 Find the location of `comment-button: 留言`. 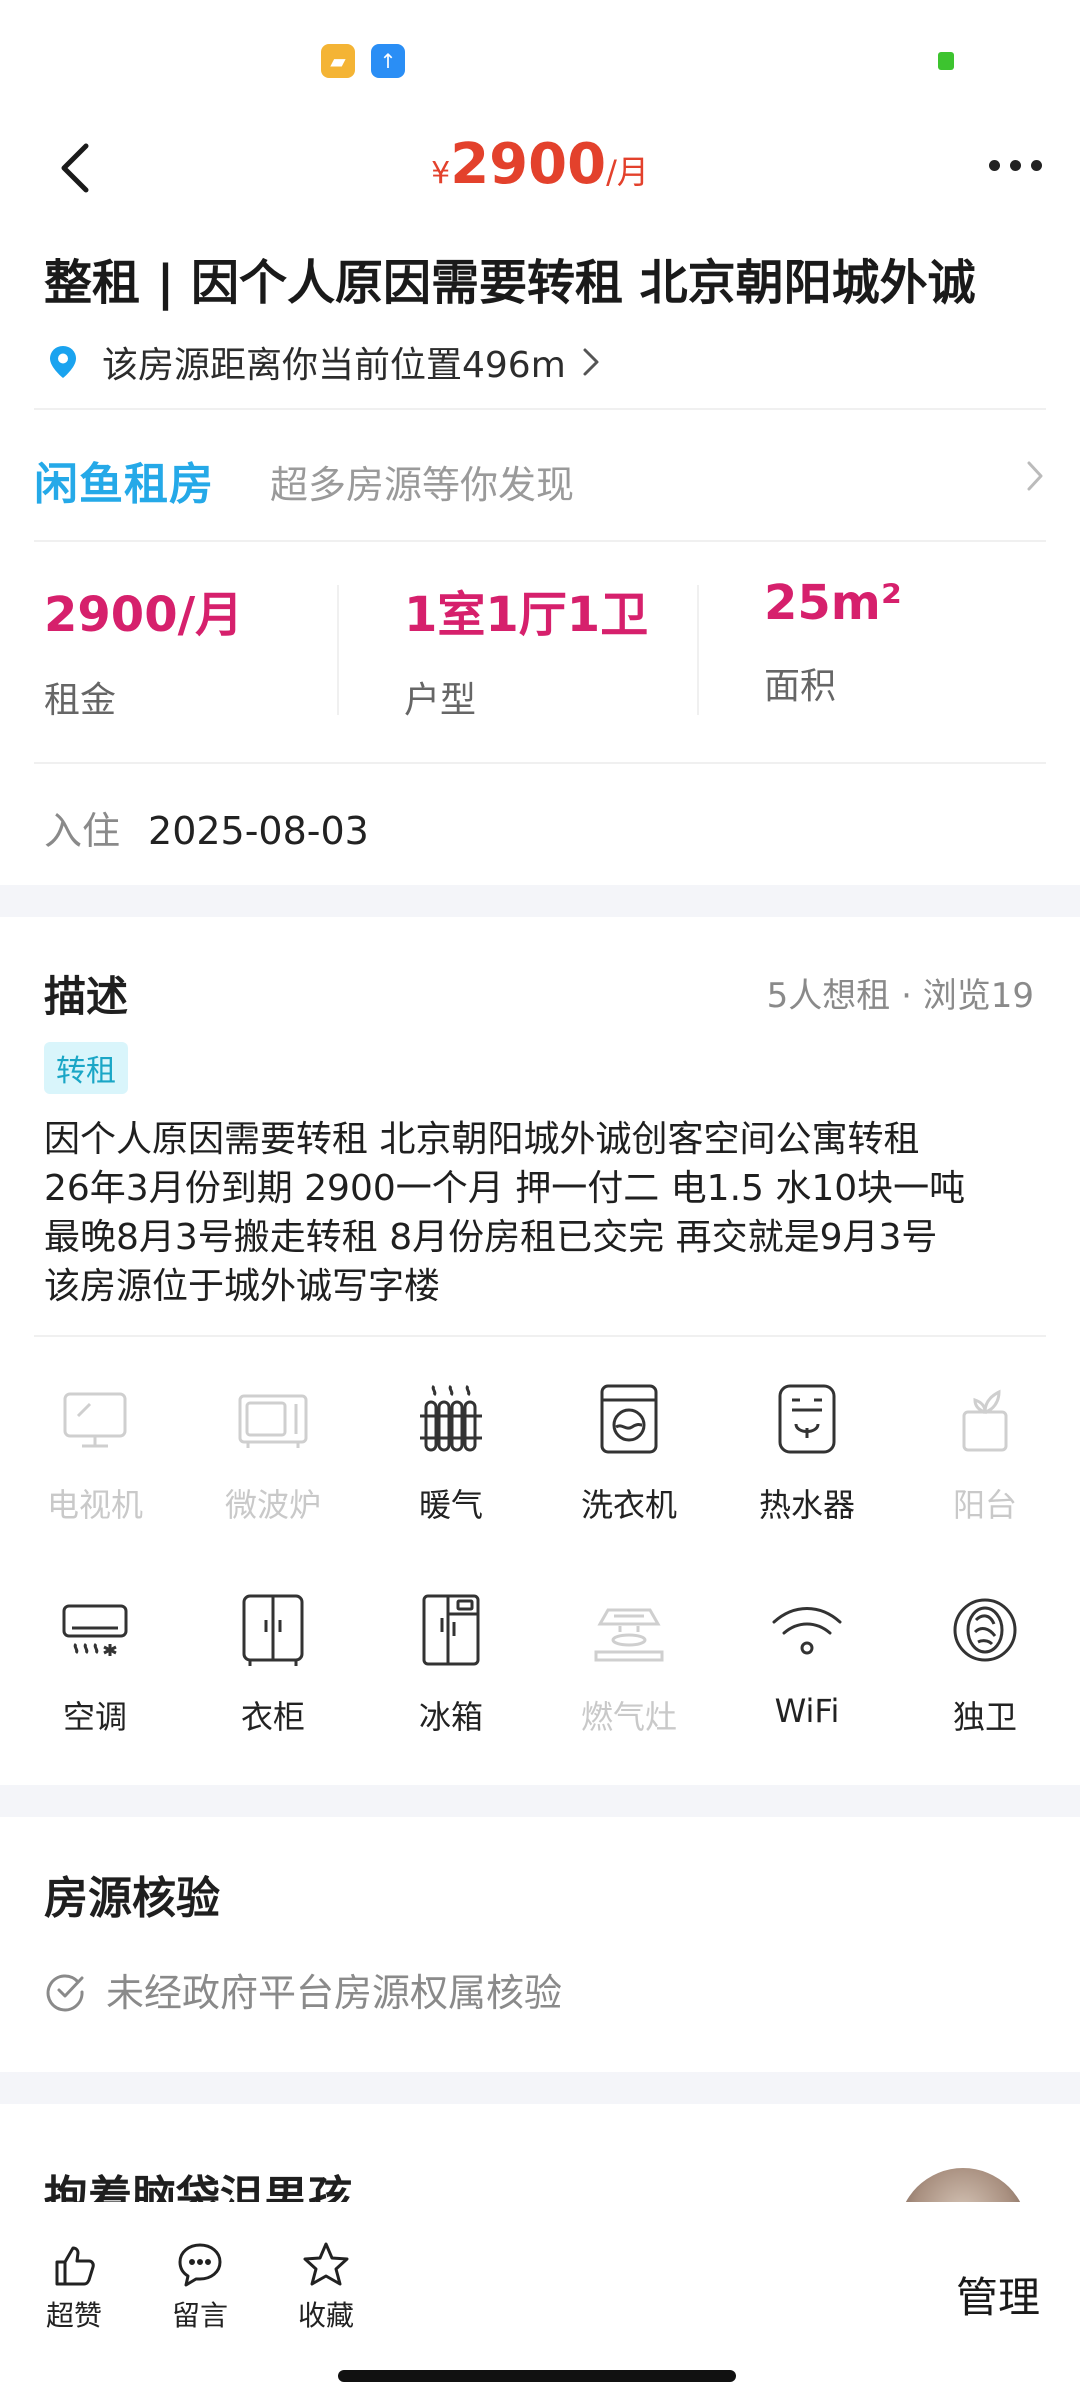

comment-button: 留言 is located at coordinates (200, 2287).